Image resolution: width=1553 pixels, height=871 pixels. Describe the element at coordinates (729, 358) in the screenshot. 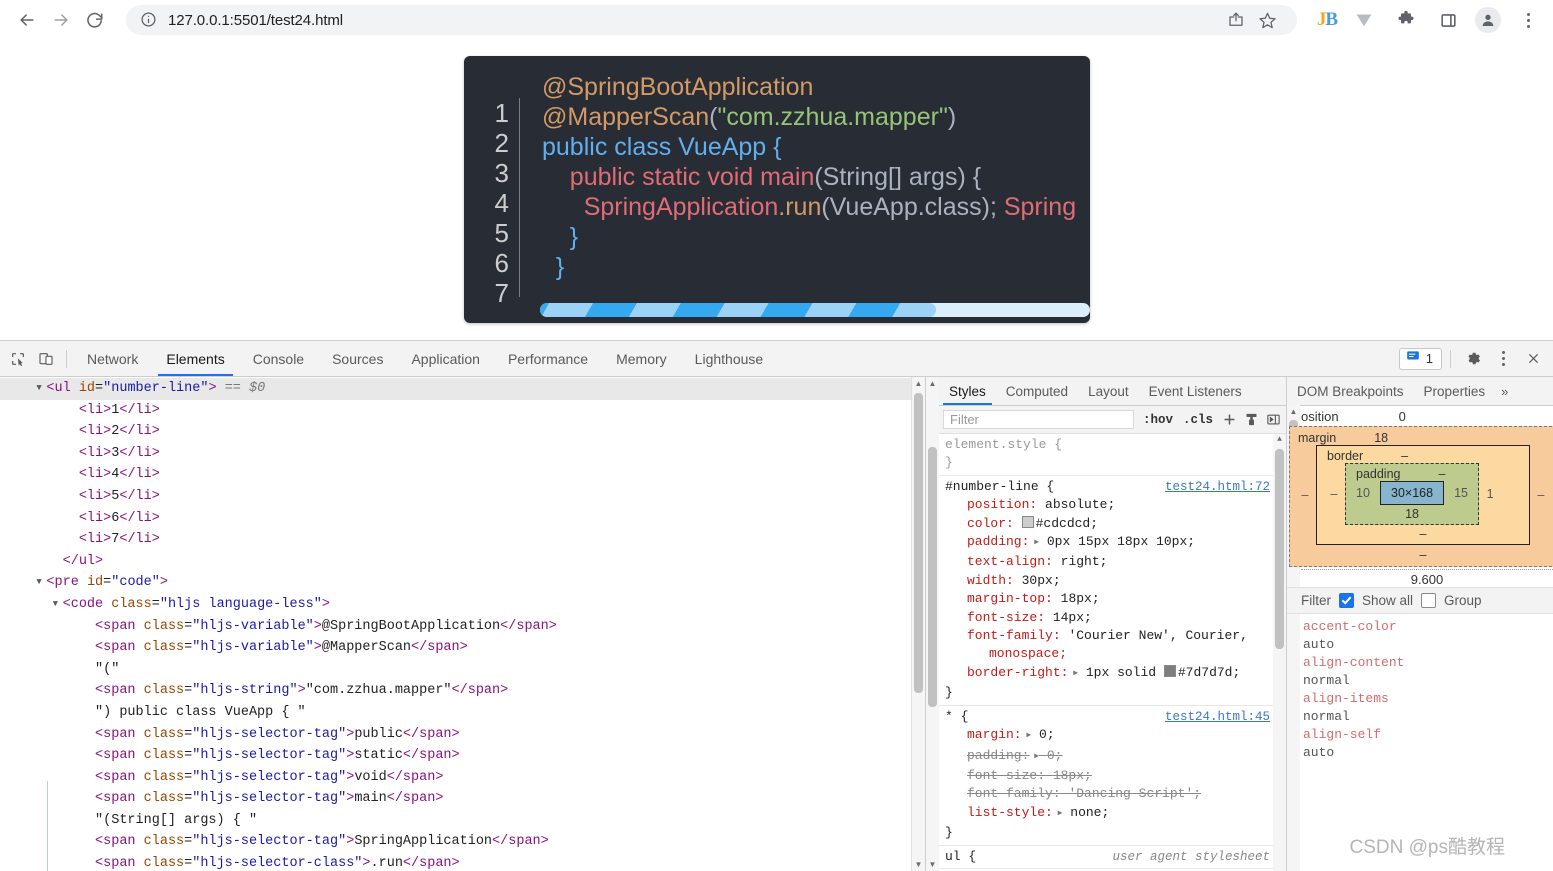

I see `devtools-tab-lighthouse: Lighthouse` at that location.